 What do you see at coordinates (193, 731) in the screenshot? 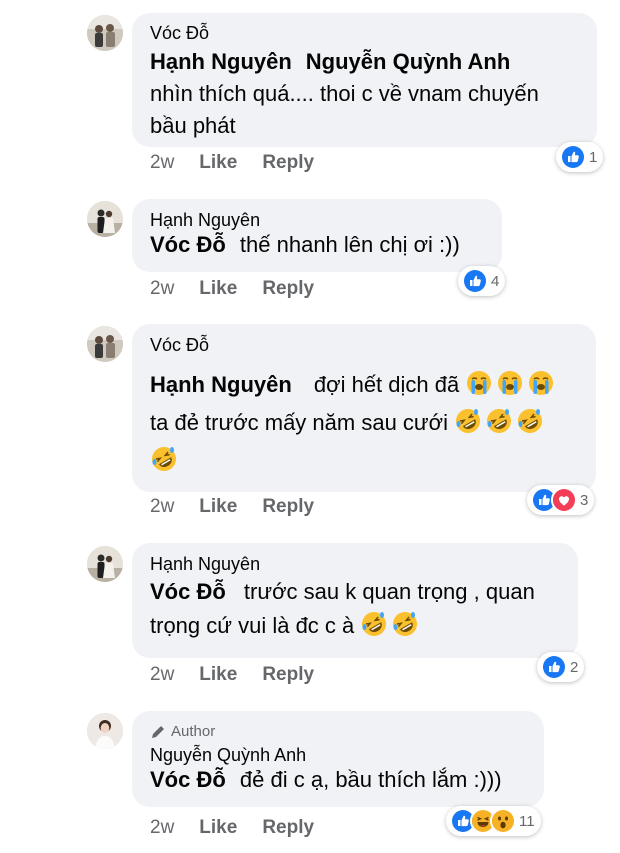
I see `author-badge-label: Author` at bounding box center [193, 731].